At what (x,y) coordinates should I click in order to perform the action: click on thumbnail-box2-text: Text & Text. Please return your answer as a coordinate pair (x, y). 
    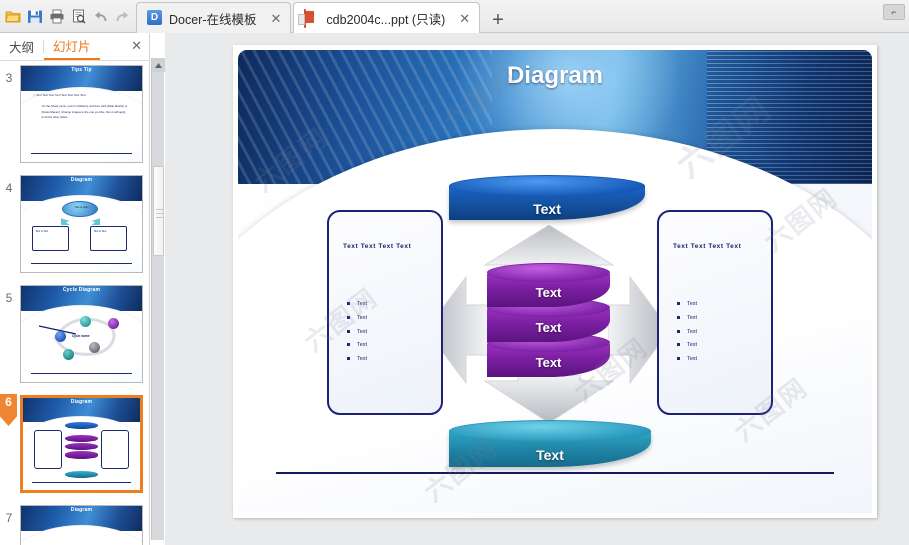
    Looking at the image, I should click on (100, 231).